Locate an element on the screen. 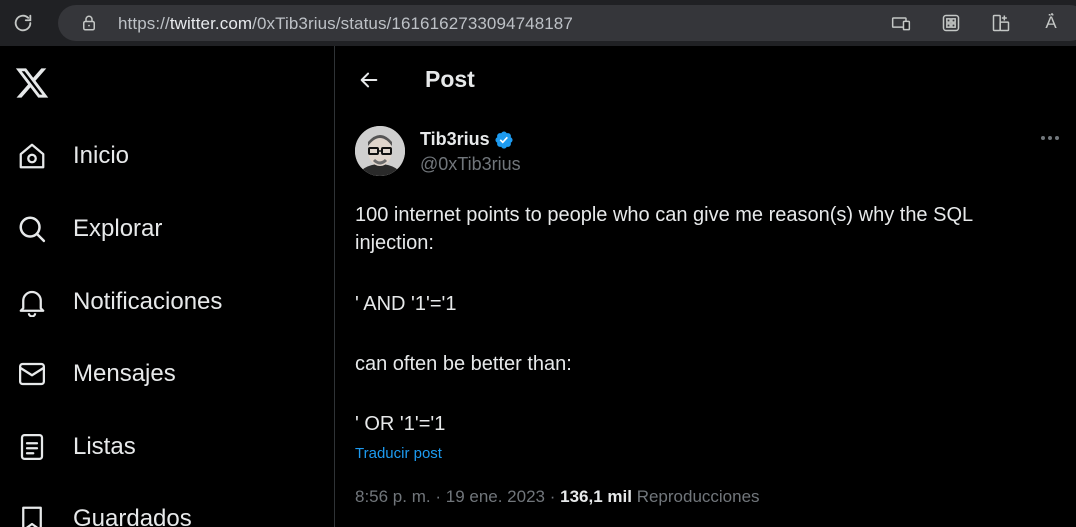  extensions-grid-icon is located at coordinates (951, 23).